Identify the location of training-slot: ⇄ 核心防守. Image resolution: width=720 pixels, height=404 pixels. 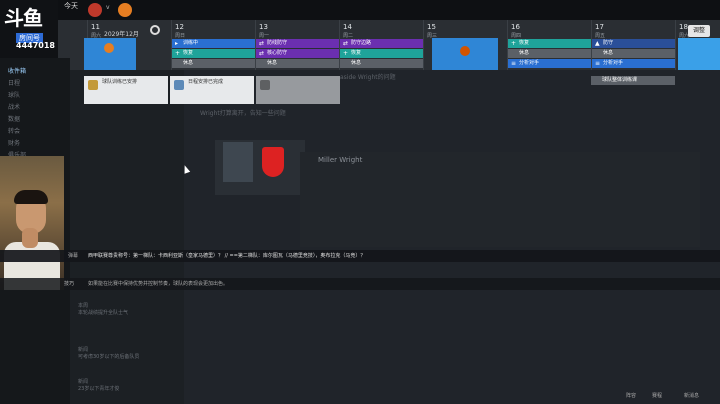
(297, 53).